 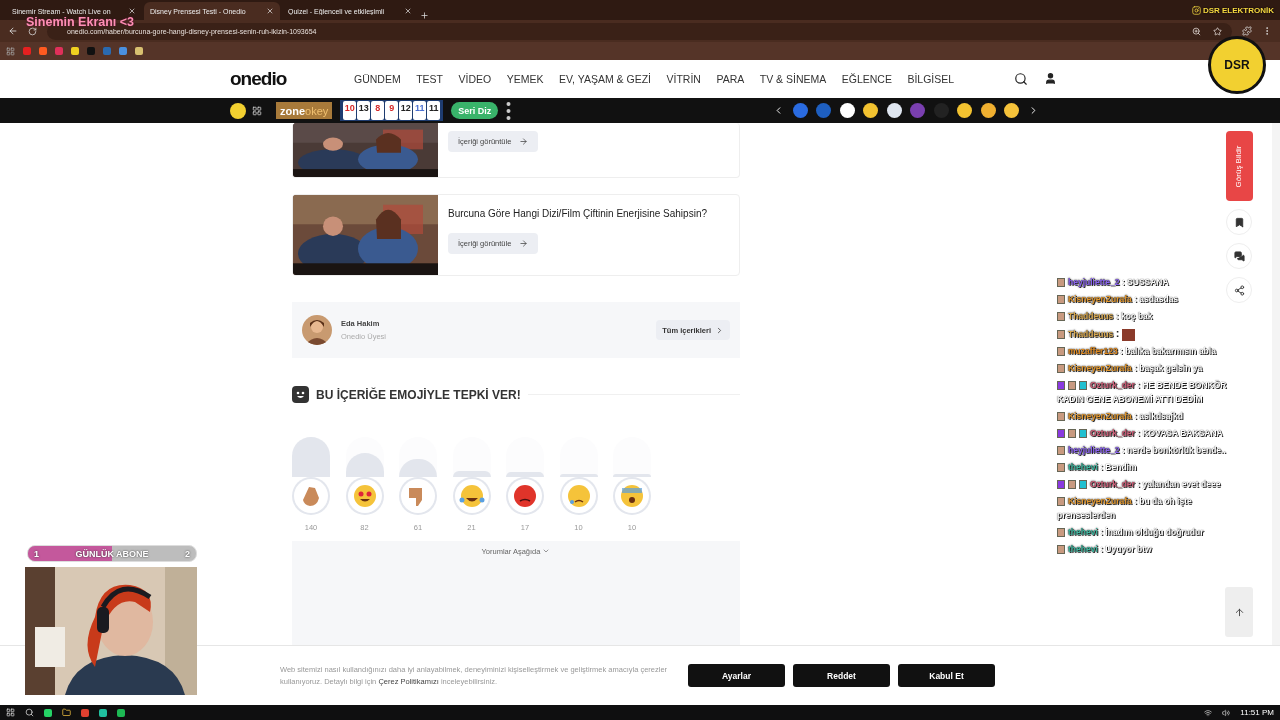 I want to click on card-title: Burcuna Göre Hangi Dizi/Film Çiftinin Enerjisine Sahipsin?, so click(x=577, y=213).